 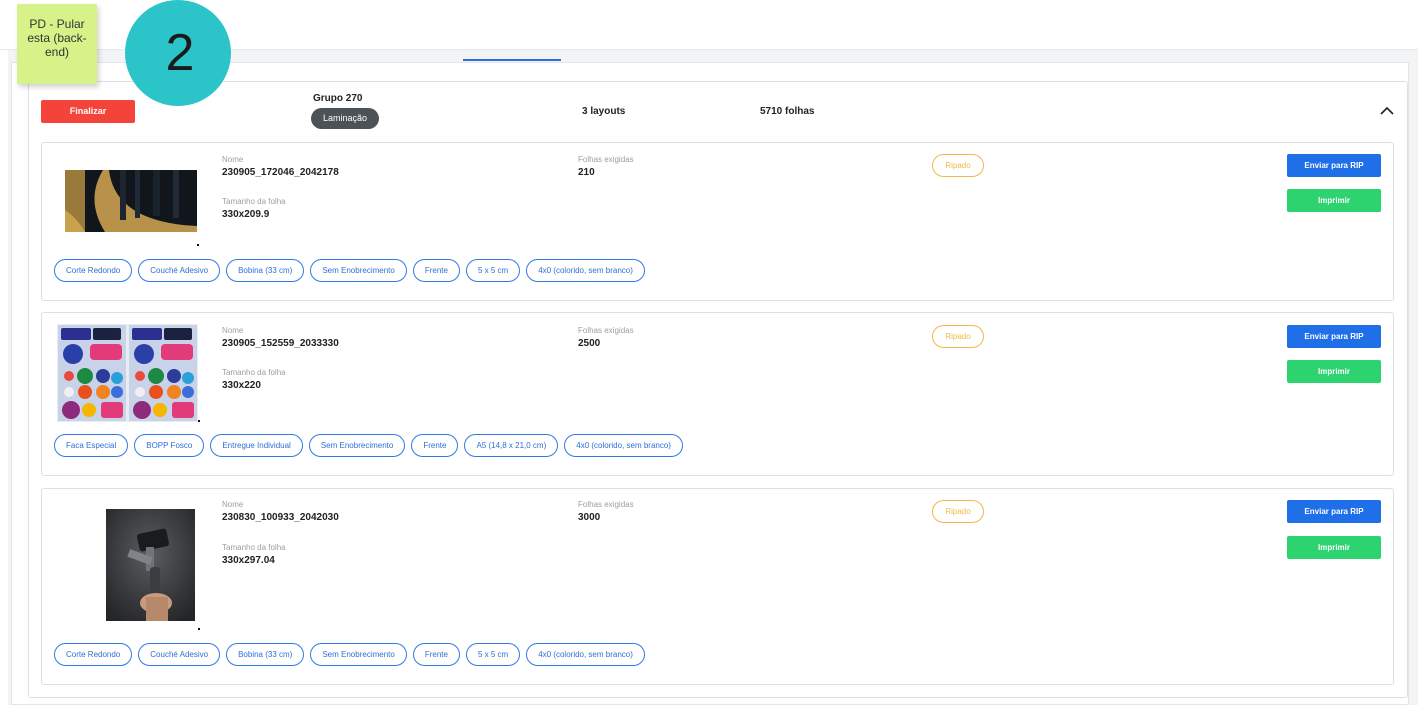 What do you see at coordinates (280, 172) in the screenshot?
I see `layout-name: 230905_172046_2042178` at bounding box center [280, 172].